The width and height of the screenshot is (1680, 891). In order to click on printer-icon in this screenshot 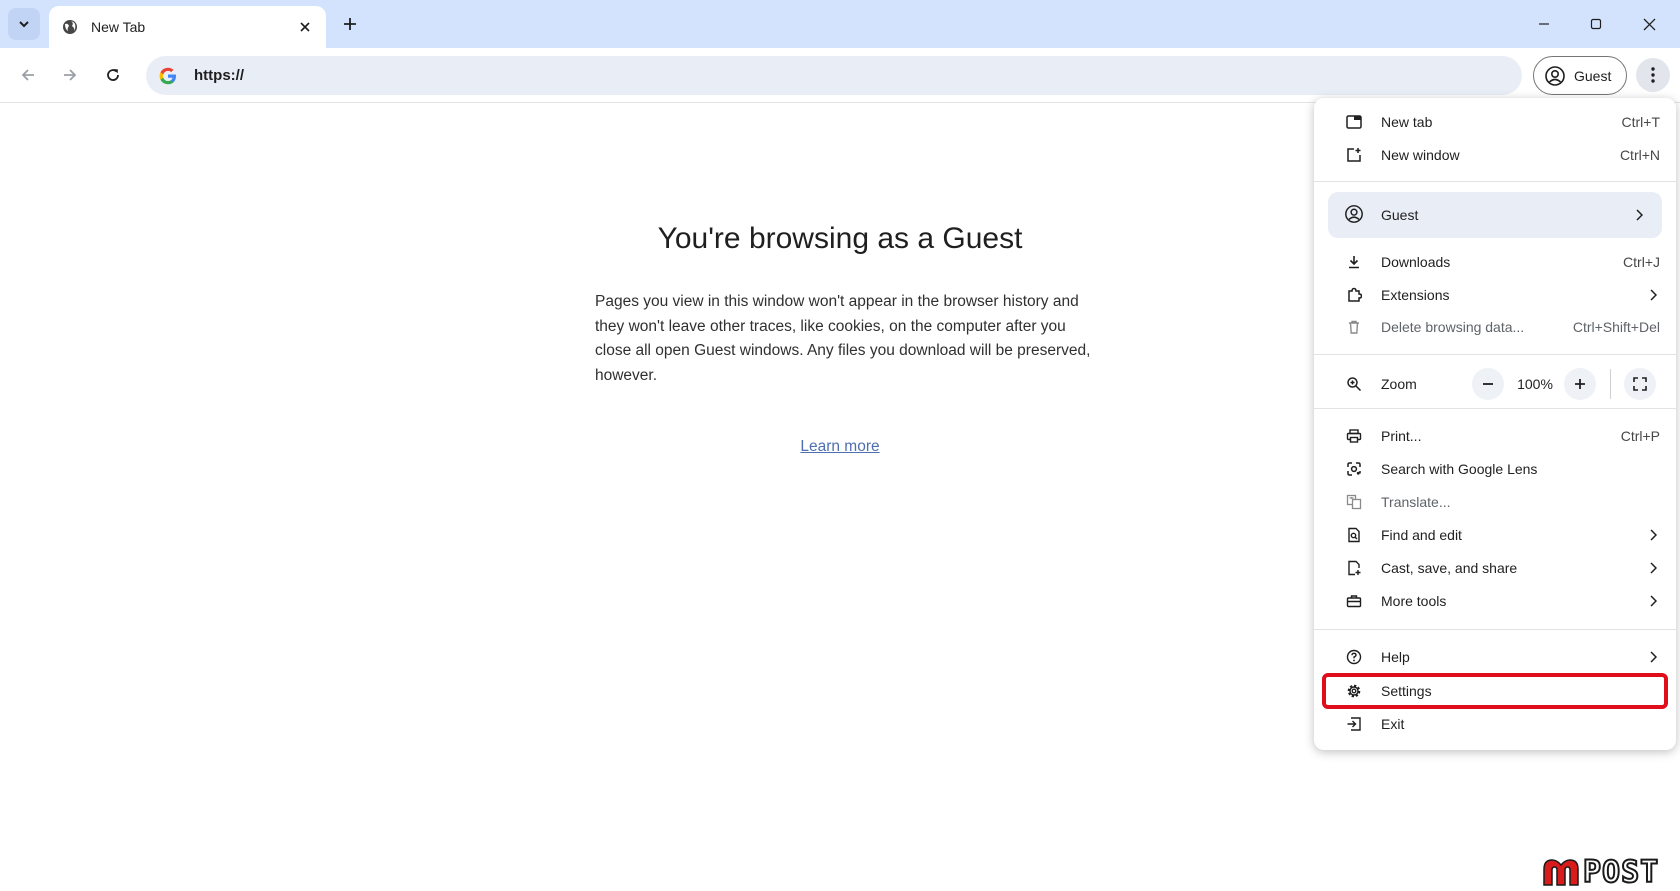, I will do `click(1354, 436)`.